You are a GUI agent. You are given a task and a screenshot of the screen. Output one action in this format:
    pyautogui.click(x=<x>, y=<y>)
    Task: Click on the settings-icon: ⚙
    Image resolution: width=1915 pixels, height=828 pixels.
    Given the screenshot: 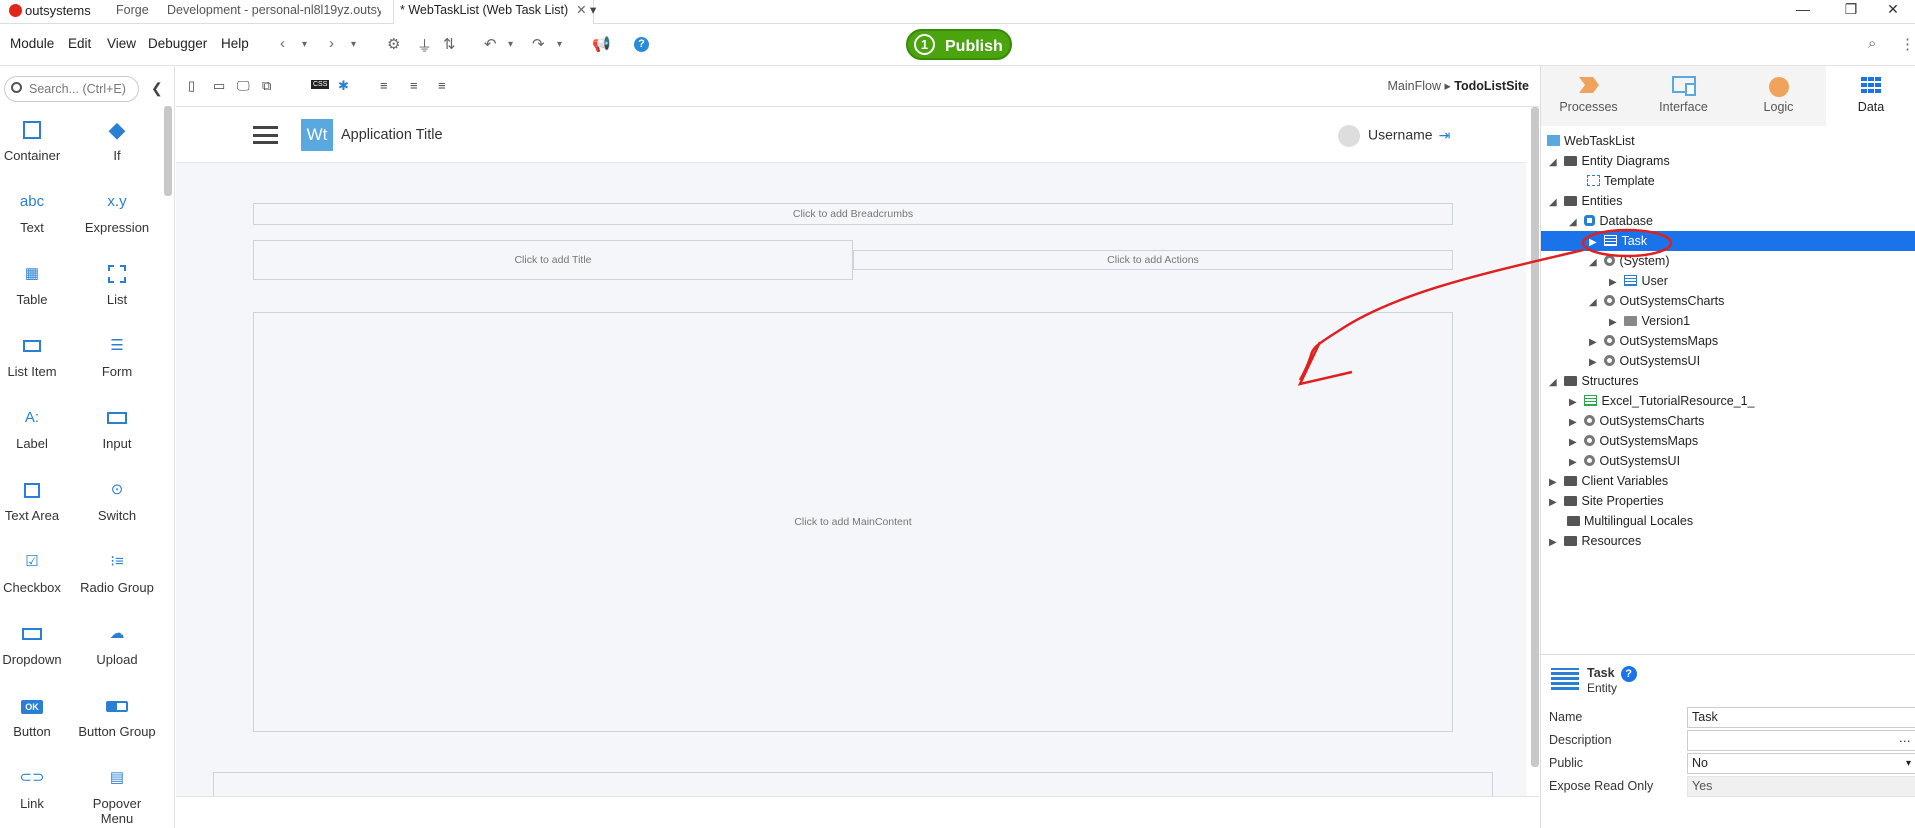 What is the action you would take?
    pyautogui.click(x=393, y=44)
    